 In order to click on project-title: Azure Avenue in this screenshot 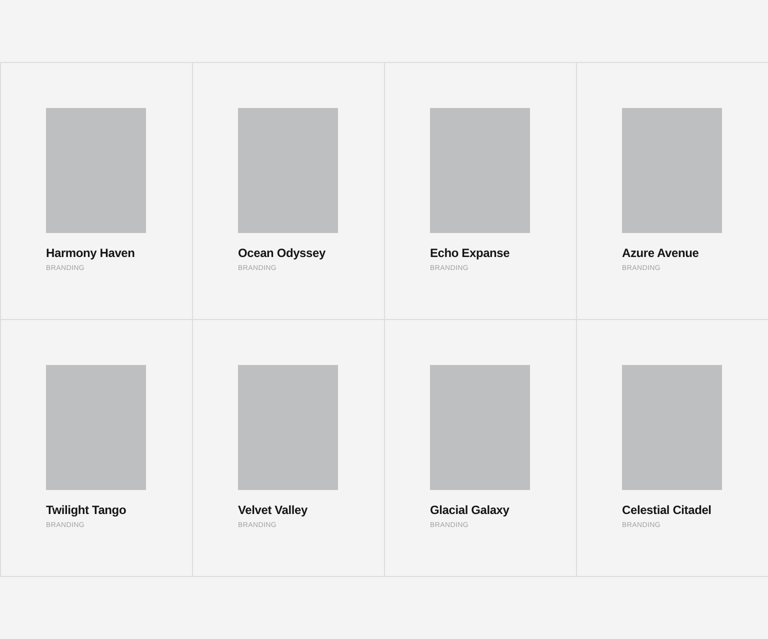, I will do `click(660, 253)`.